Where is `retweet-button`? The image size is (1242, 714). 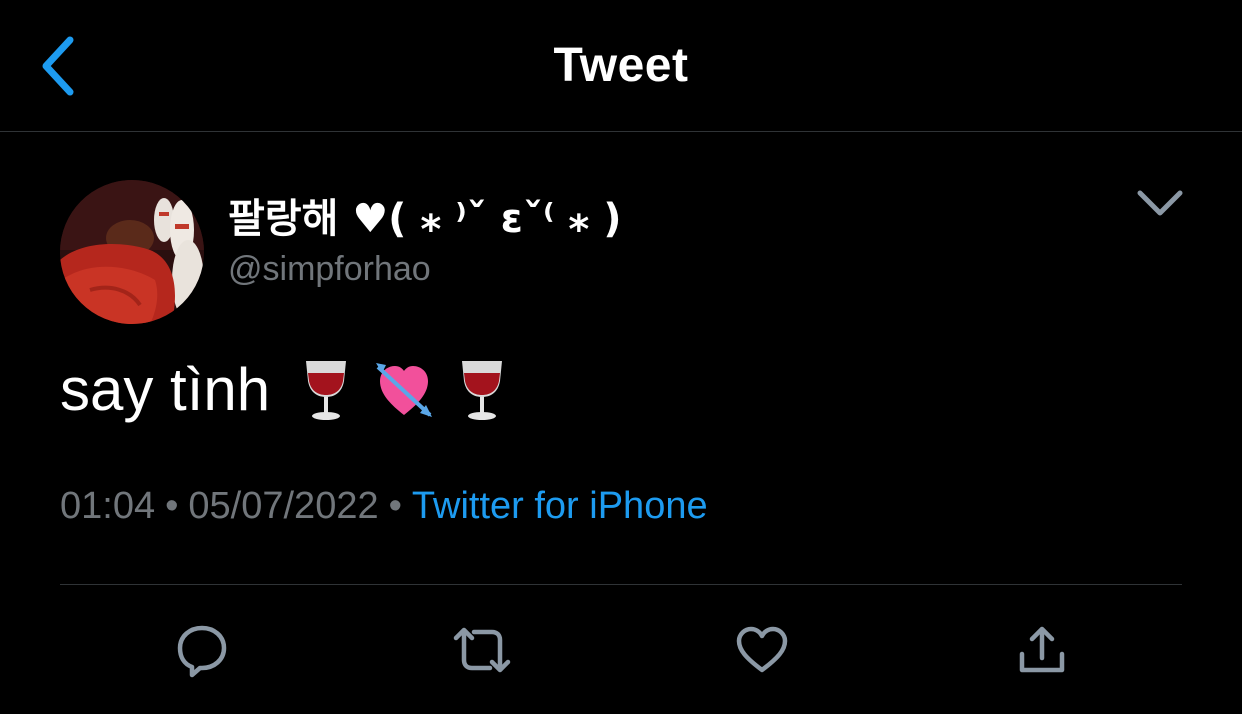
retweet-button is located at coordinates (482, 650).